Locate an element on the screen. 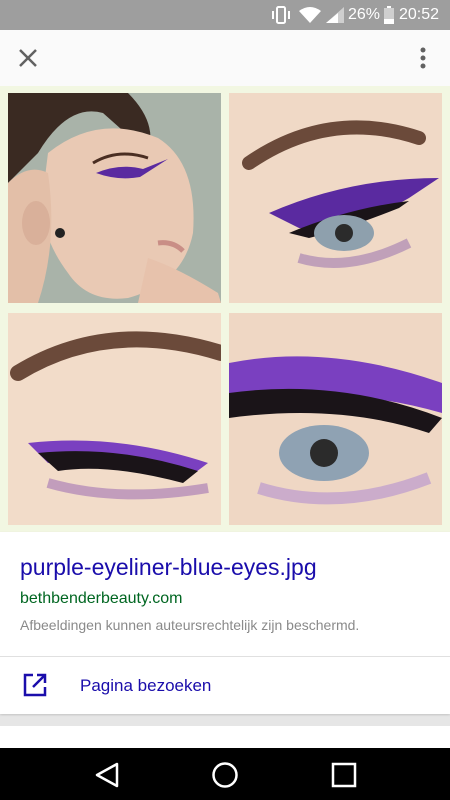 The width and height of the screenshot is (450, 800). eyeliner-photo-model is located at coordinates (114, 198).